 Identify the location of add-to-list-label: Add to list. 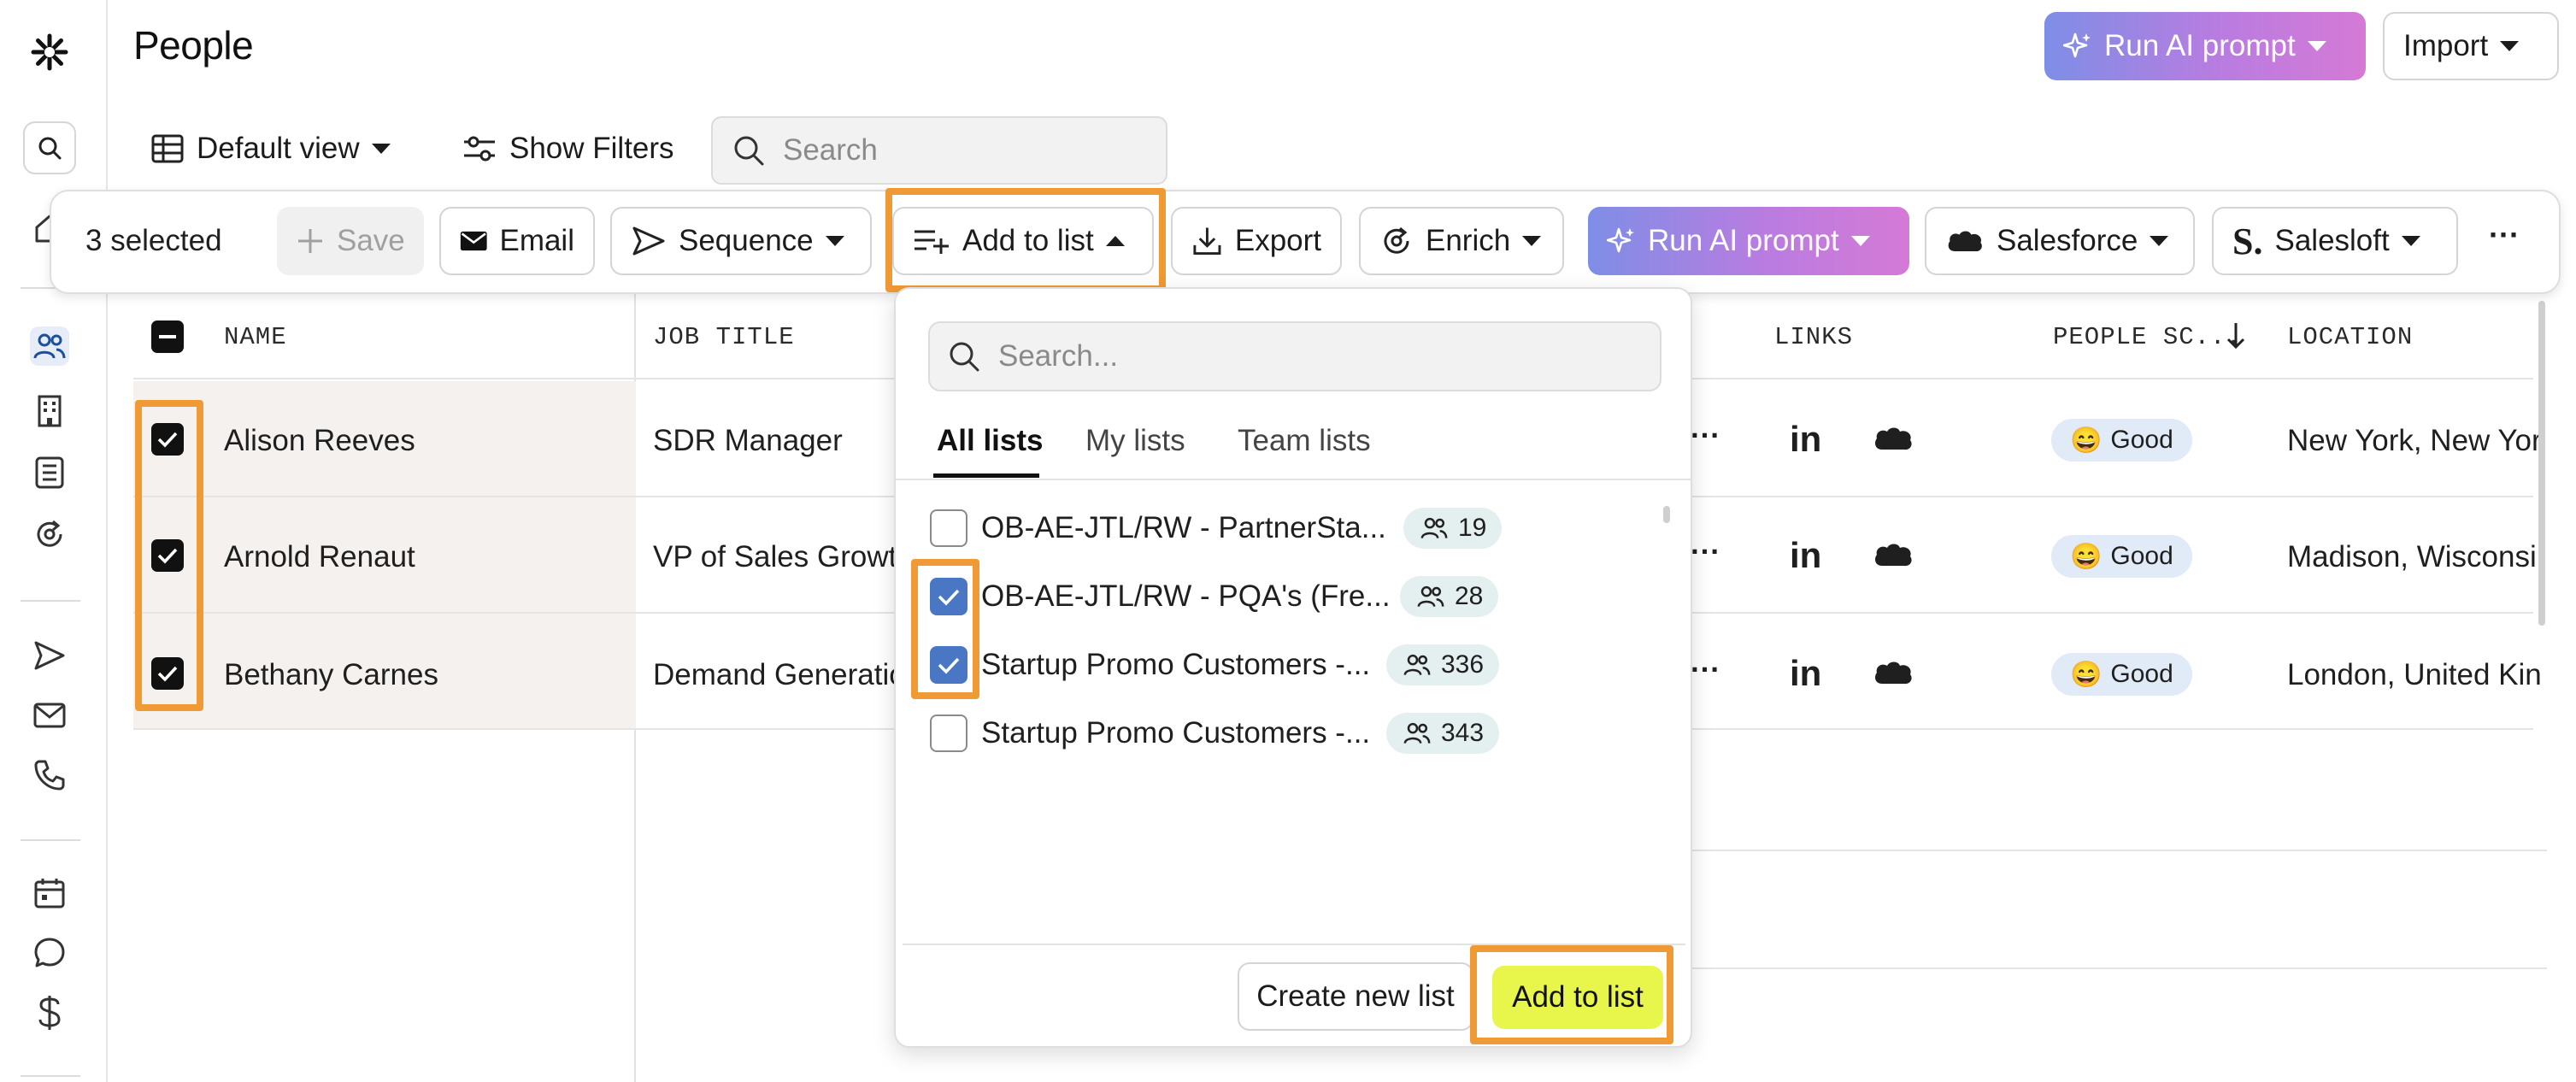
(1028, 240).